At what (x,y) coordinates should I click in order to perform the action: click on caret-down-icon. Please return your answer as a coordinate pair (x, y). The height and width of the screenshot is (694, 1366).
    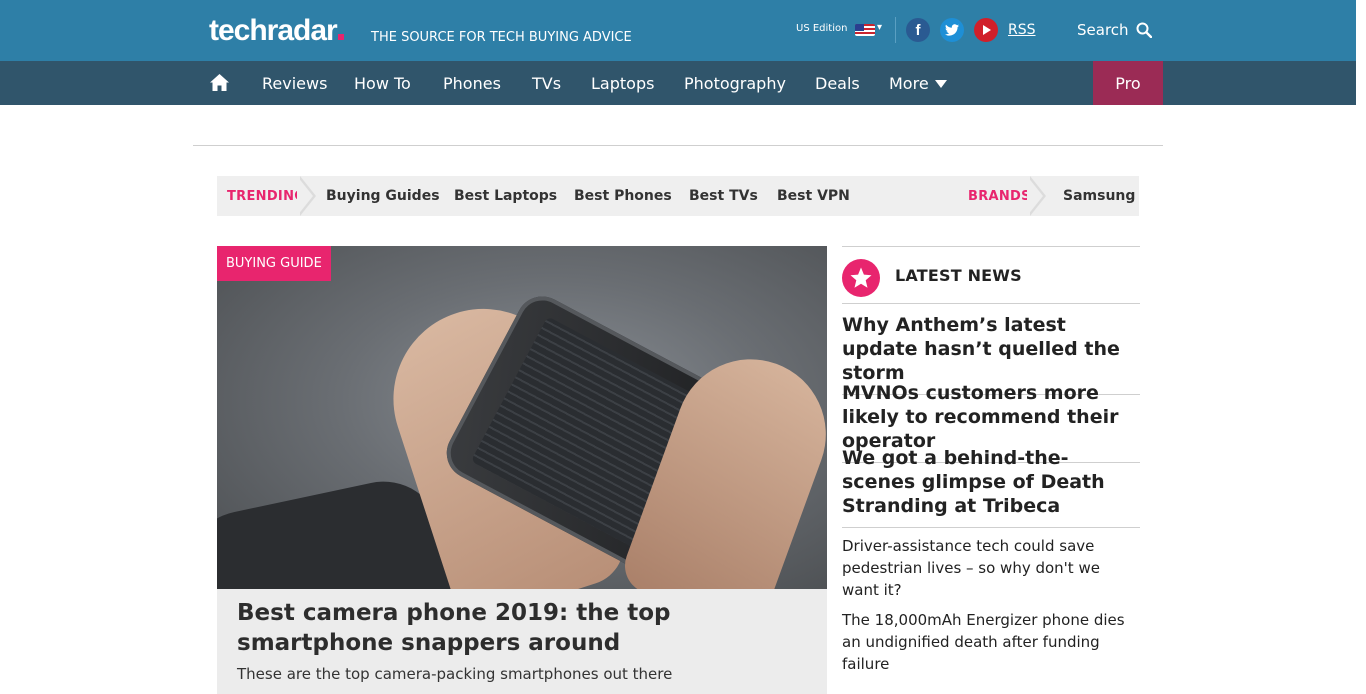
    Looking at the image, I should click on (940, 84).